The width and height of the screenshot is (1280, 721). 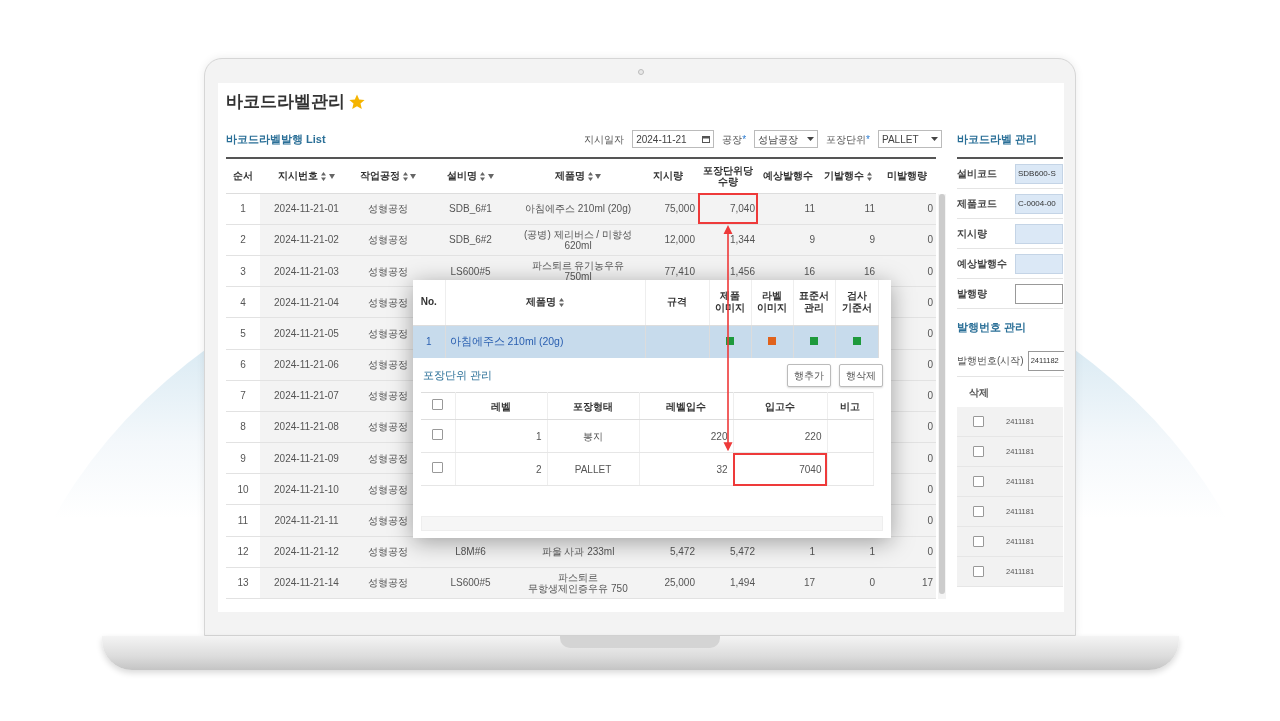 What do you see at coordinates (728, 209) in the screenshot?
I see `table-cell: 7,040` at bounding box center [728, 209].